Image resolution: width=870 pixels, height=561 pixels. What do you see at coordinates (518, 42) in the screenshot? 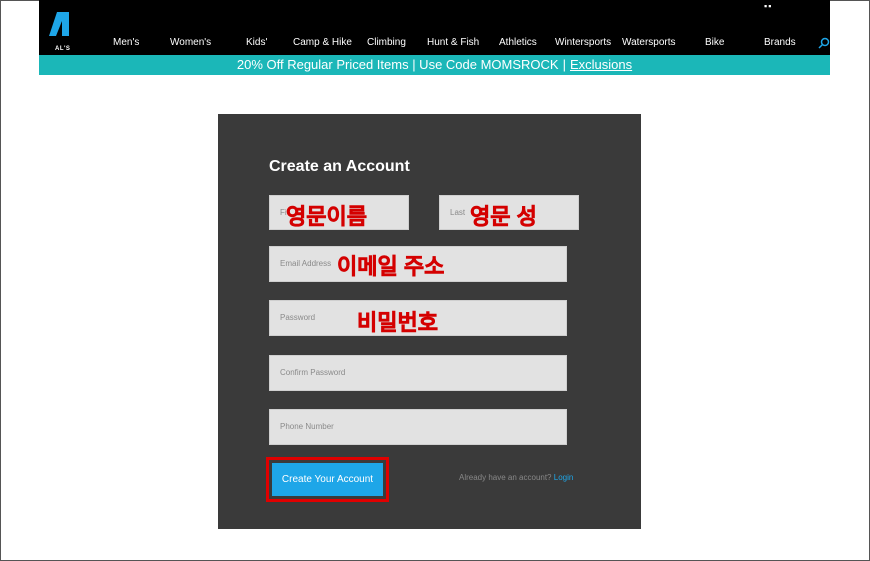
I see `nav-item-athletics: Athletics` at bounding box center [518, 42].